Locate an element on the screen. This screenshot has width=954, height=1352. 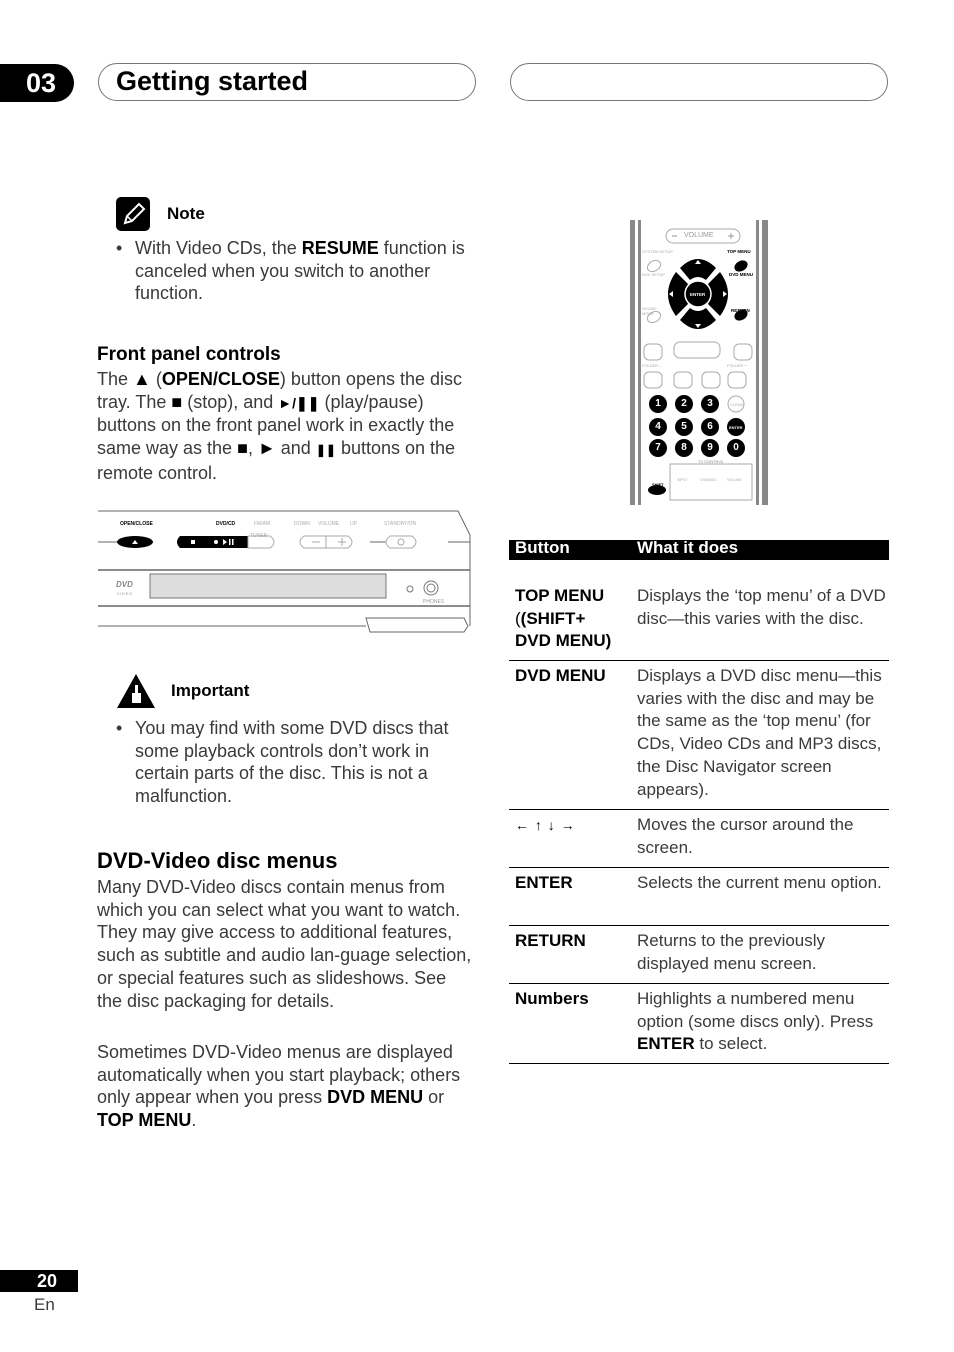
arrow-keys-icon: ← ↑ ↓ → is located at coordinates (545, 825).